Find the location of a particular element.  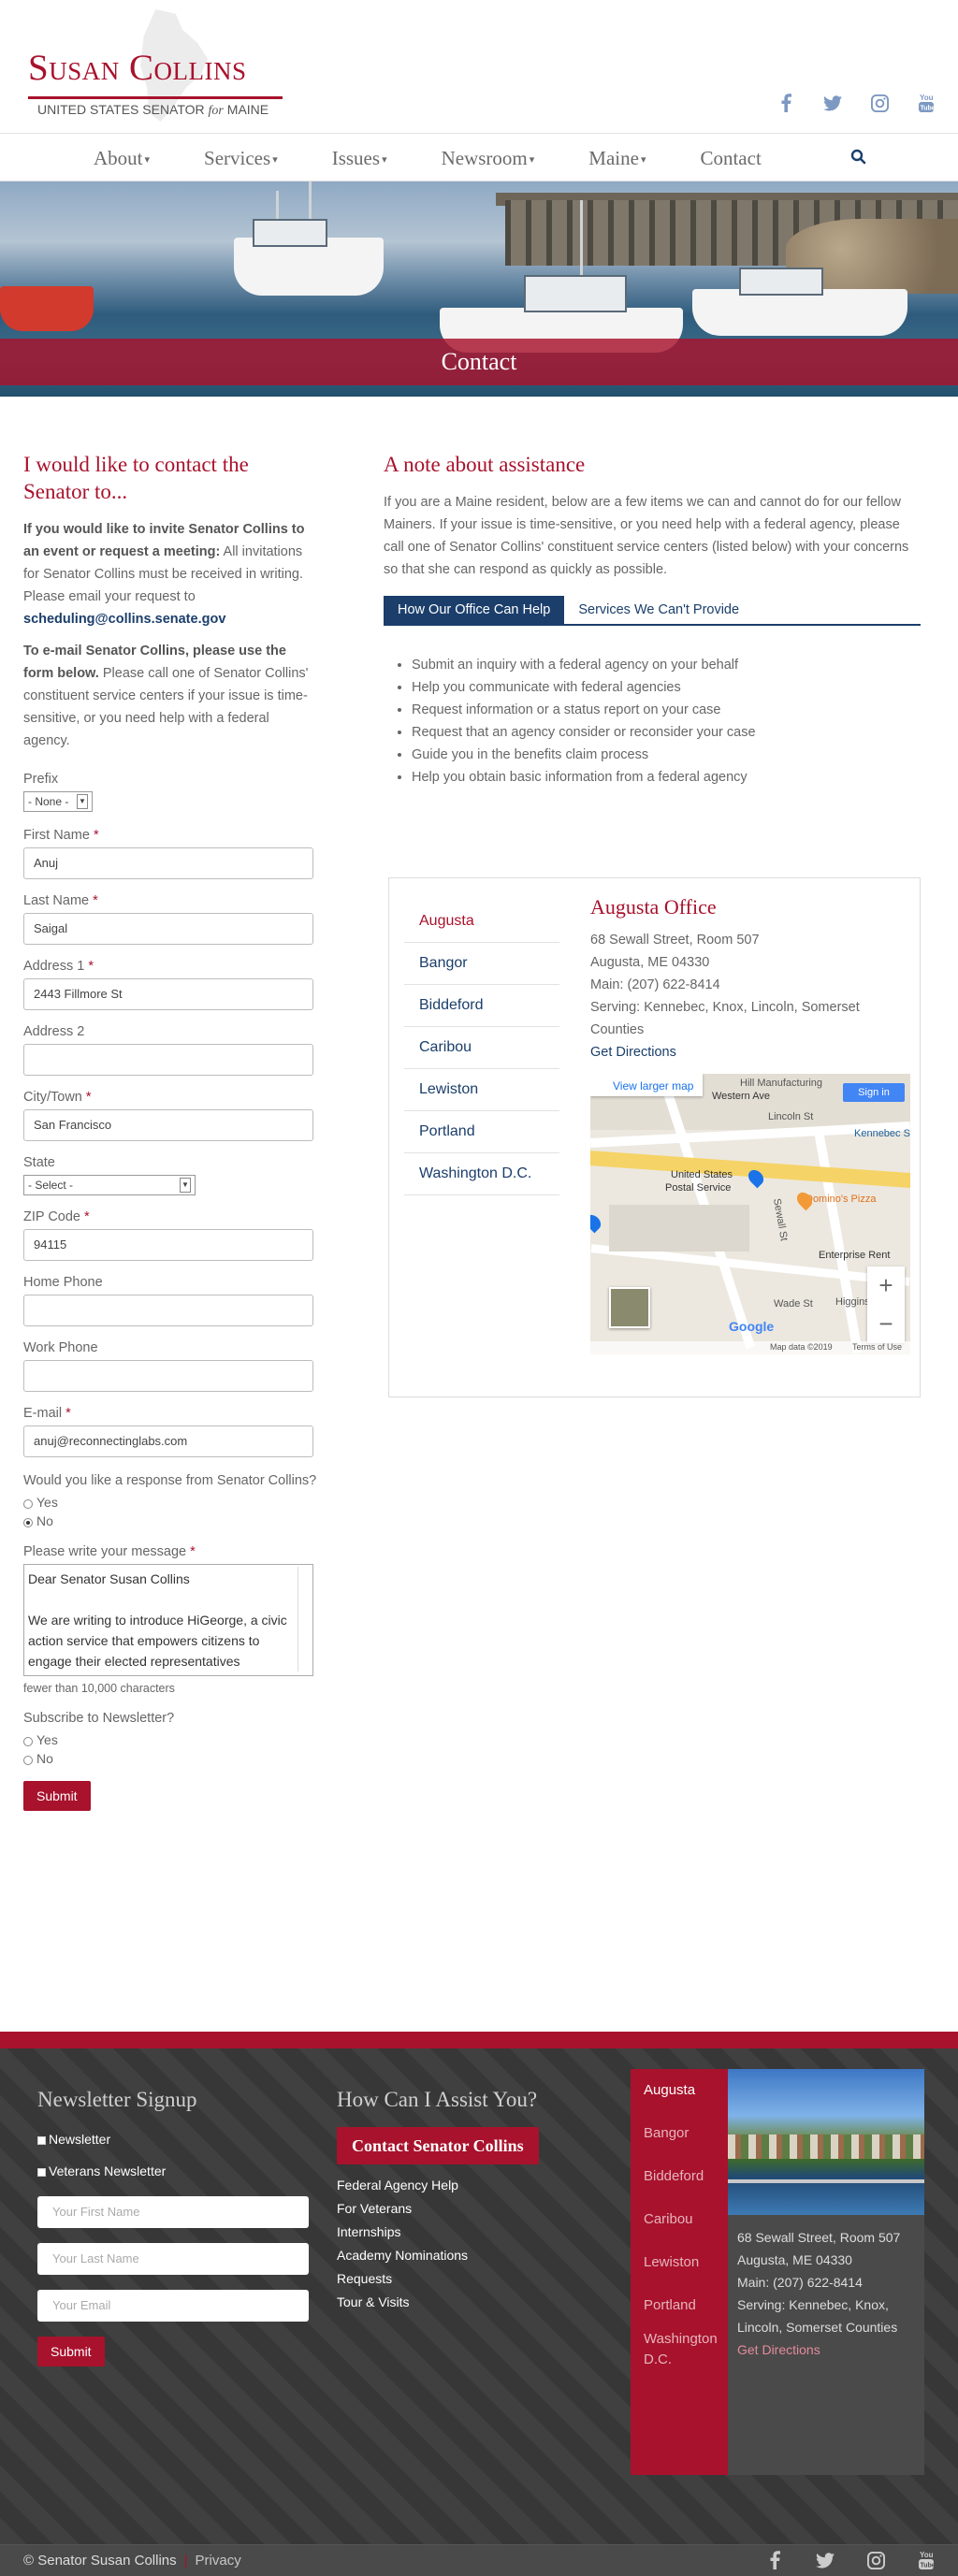

office-tab-bangor: Bangor is located at coordinates (481, 964).